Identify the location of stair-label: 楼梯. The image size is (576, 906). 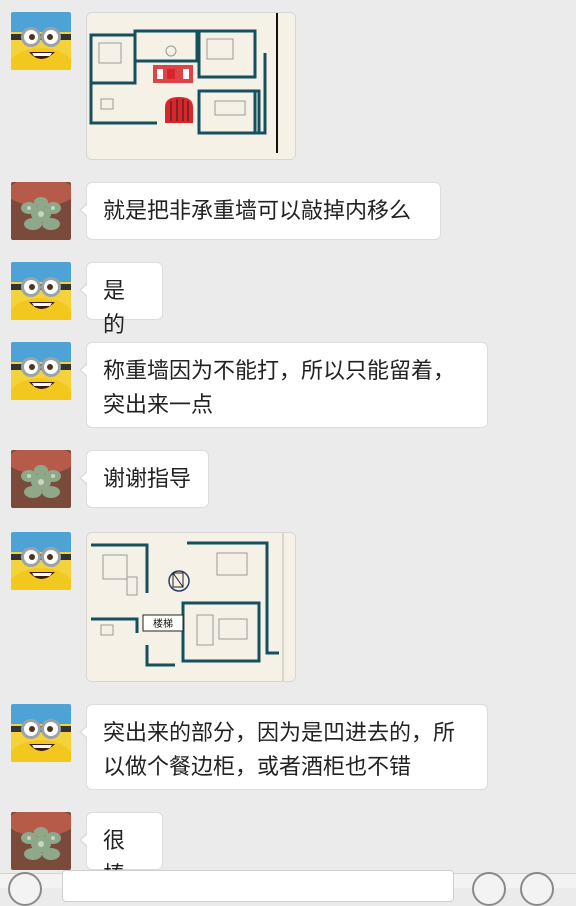
(163, 623).